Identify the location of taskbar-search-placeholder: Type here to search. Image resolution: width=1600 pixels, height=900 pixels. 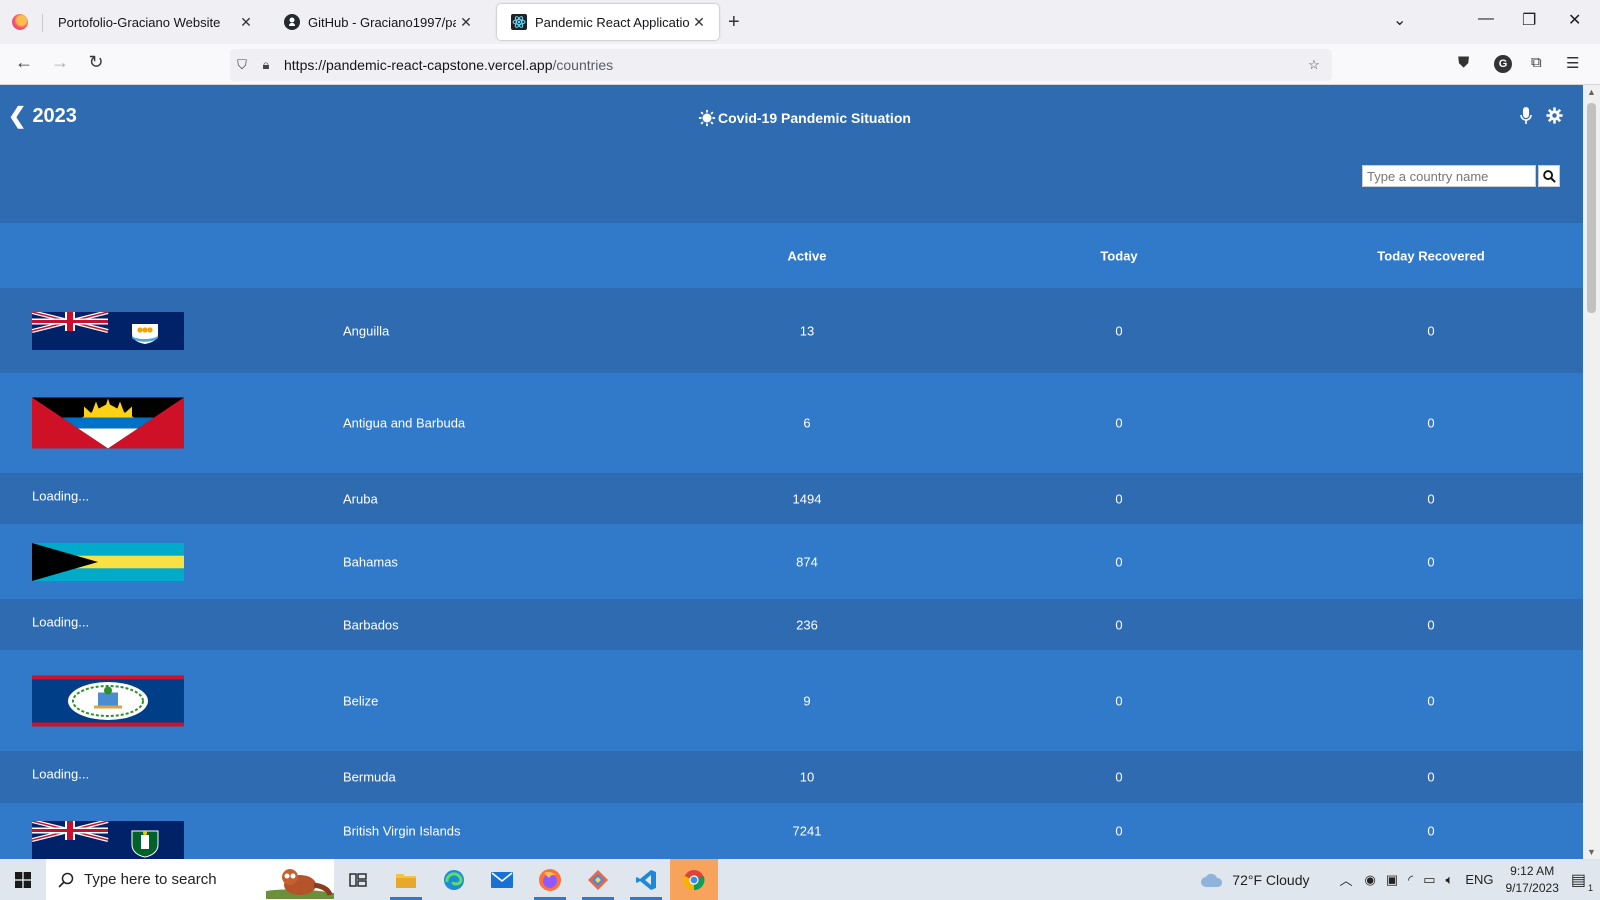
(150, 879).